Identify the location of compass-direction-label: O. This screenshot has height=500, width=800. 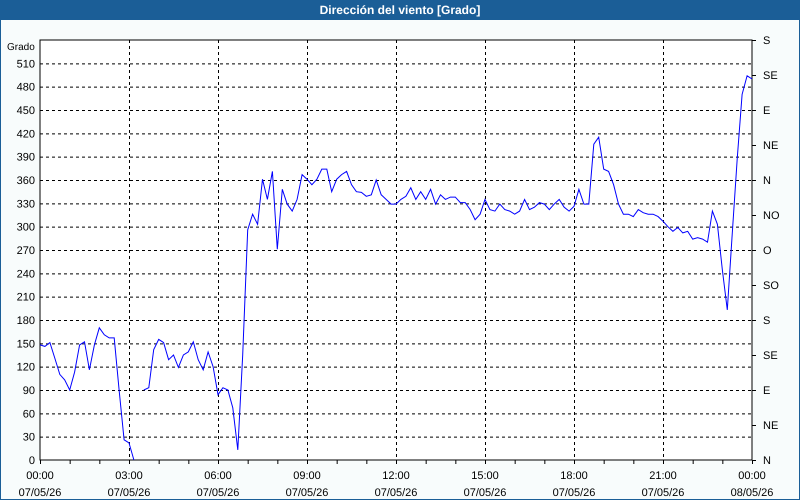
(767, 251).